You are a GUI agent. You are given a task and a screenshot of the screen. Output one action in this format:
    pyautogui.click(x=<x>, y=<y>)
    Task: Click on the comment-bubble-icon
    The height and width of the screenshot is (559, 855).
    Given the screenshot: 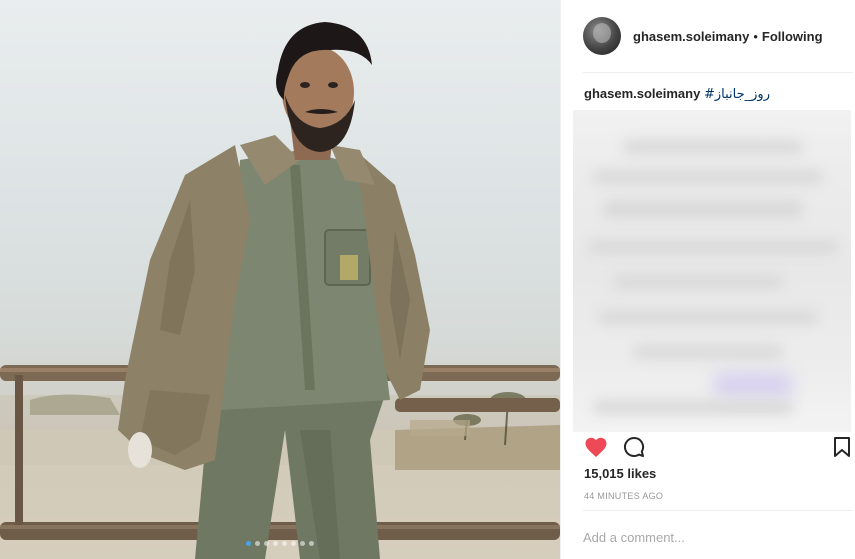 What is the action you would take?
    pyautogui.click(x=634, y=447)
    